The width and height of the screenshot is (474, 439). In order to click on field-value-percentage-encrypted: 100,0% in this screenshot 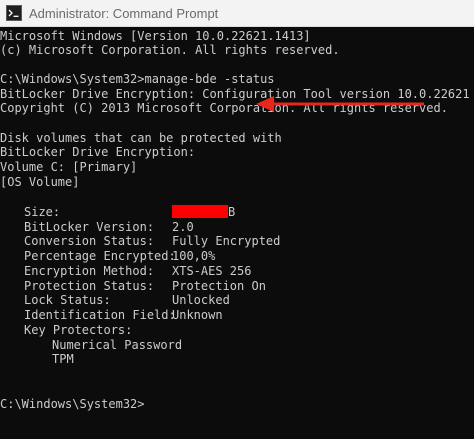, I will do `click(194, 256)`.